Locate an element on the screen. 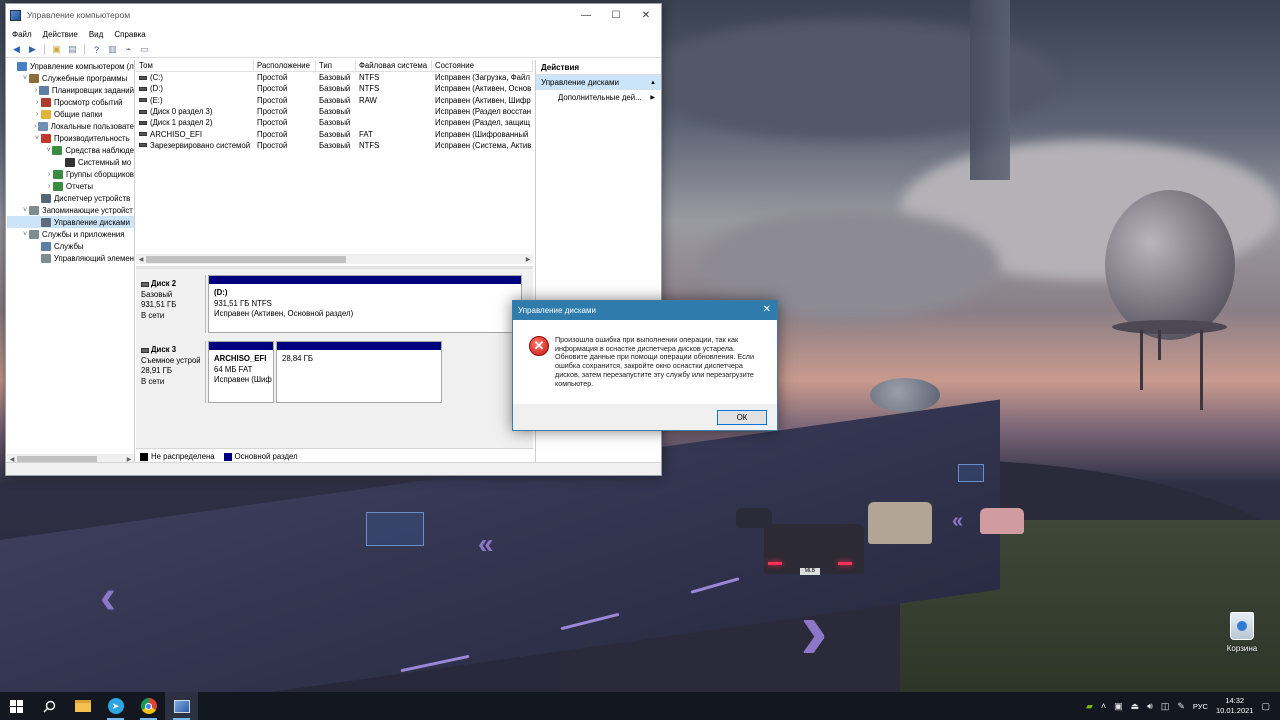 The height and width of the screenshot is (720, 1280). tree-item: Системный мо is located at coordinates (70, 162).